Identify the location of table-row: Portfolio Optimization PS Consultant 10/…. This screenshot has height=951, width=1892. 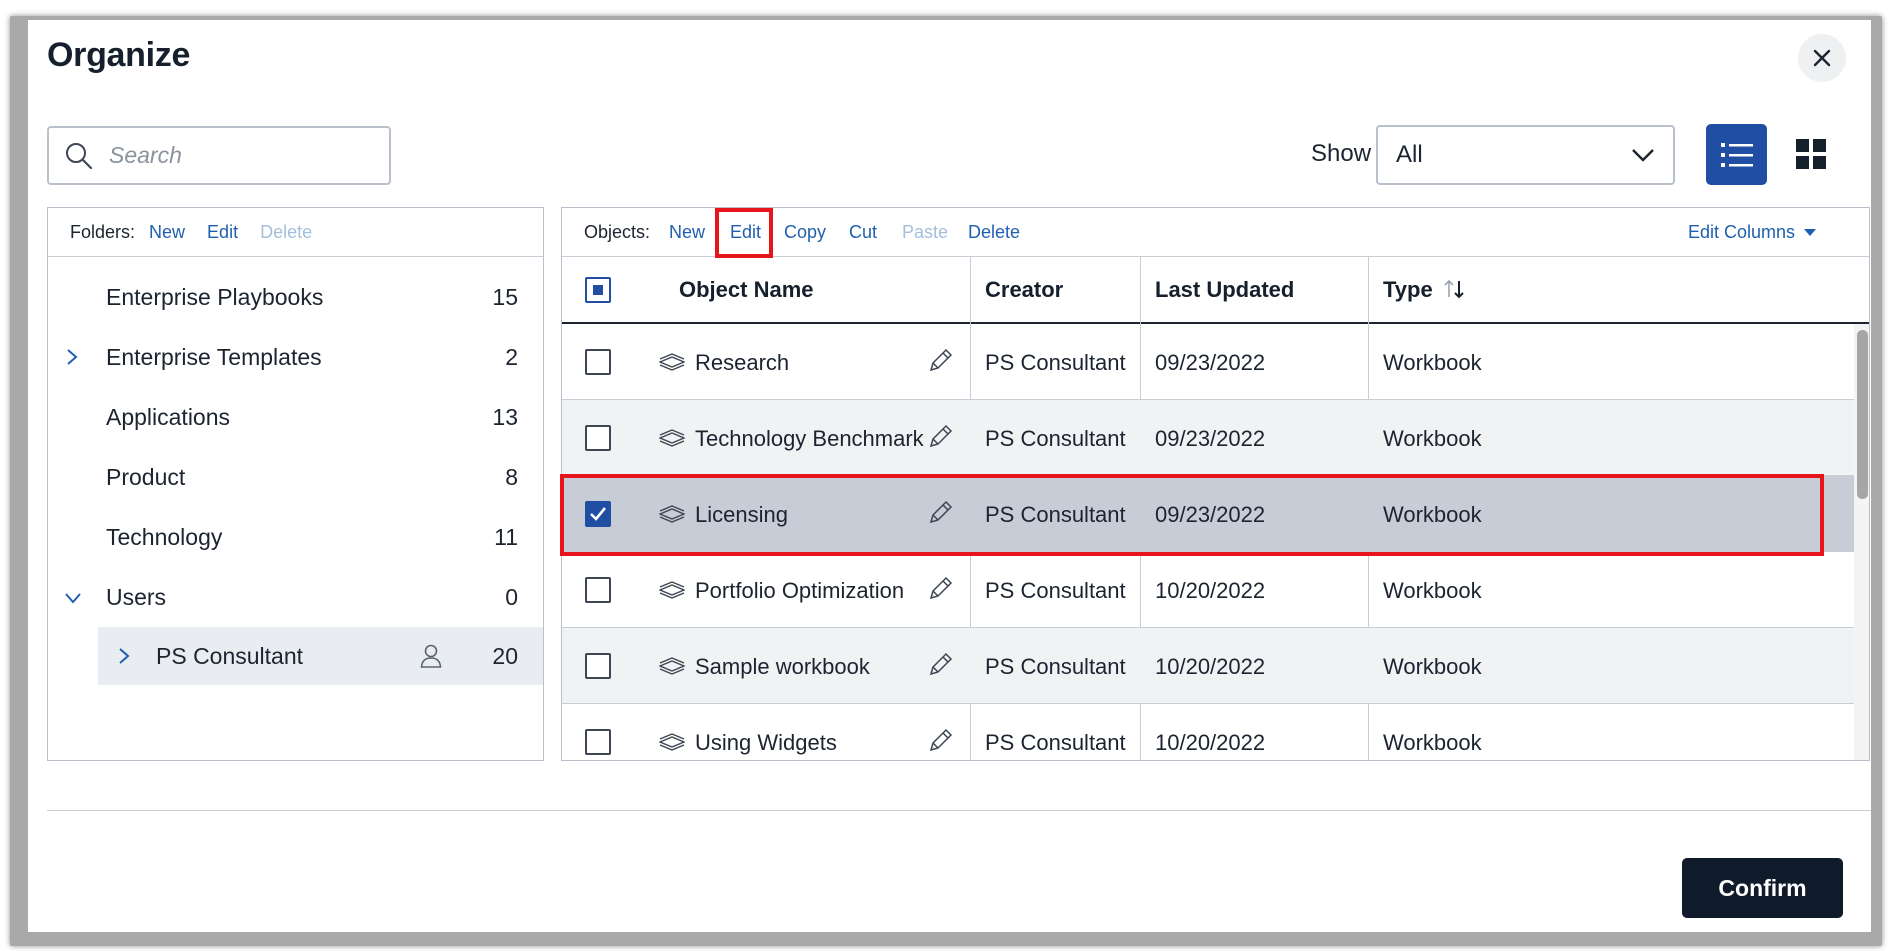
(1208, 590).